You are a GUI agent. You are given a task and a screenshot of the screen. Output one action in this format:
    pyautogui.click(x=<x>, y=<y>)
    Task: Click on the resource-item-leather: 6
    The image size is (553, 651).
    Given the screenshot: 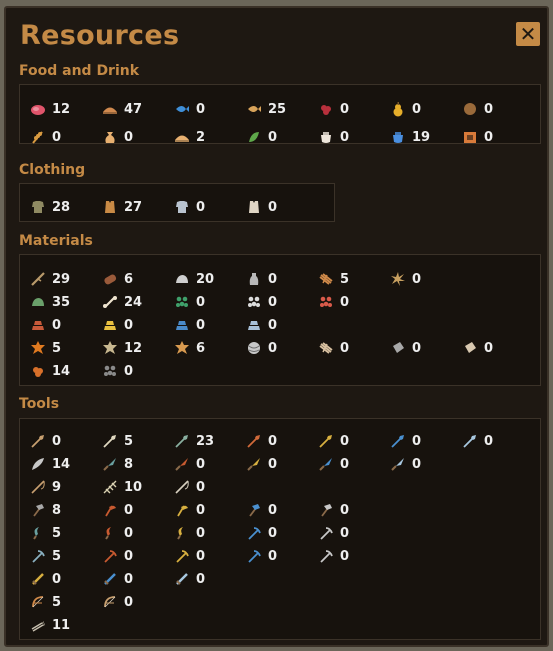 What is the action you would take?
    pyautogui.click(x=209, y=348)
    